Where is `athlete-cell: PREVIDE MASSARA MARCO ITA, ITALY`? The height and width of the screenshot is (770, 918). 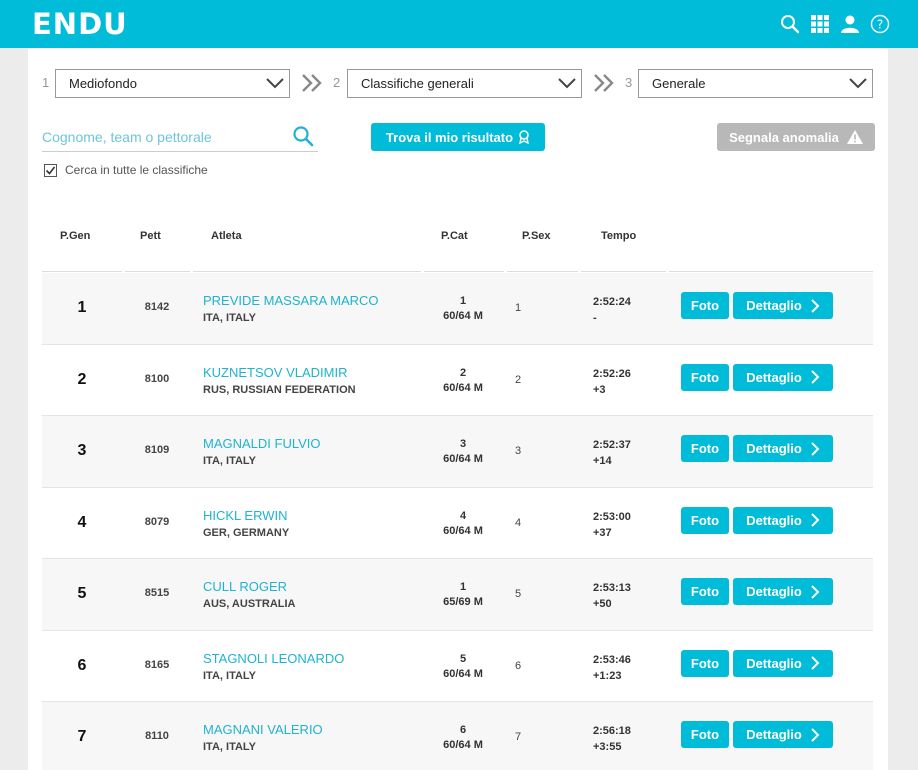
athlete-cell: PREVIDE MASSARA MARCO ITA, ITALY is located at coordinates (291, 308).